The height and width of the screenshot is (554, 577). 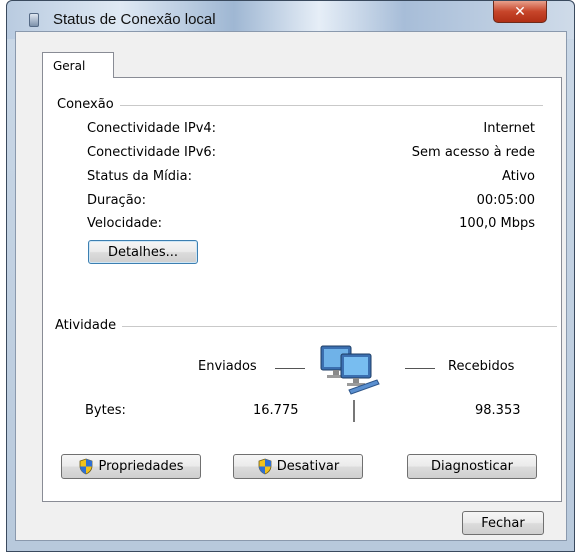 I want to click on window-title: Status de Conexão local, so click(x=134, y=19).